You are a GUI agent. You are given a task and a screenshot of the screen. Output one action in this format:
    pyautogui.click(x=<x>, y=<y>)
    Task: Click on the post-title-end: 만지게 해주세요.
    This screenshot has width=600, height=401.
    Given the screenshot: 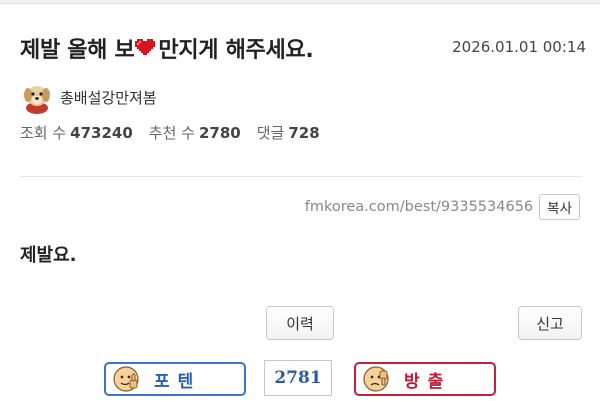 What is the action you would take?
    pyautogui.click(x=236, y=50)
    